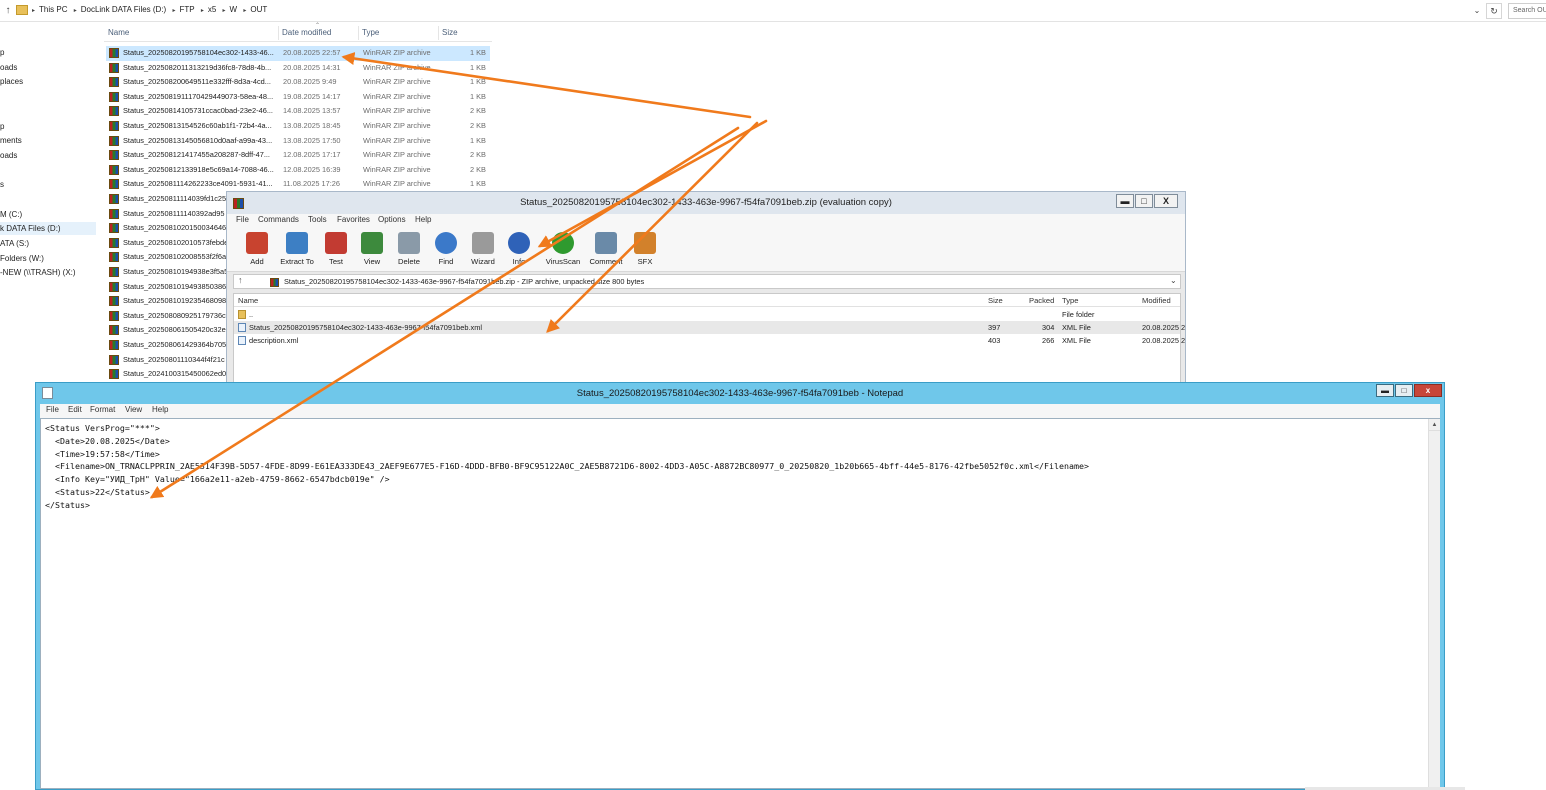  What do you see at coordinates (707, 314) in the screenshot?
I see `archive-row: .. File folder` at bounding box center [707, 314].